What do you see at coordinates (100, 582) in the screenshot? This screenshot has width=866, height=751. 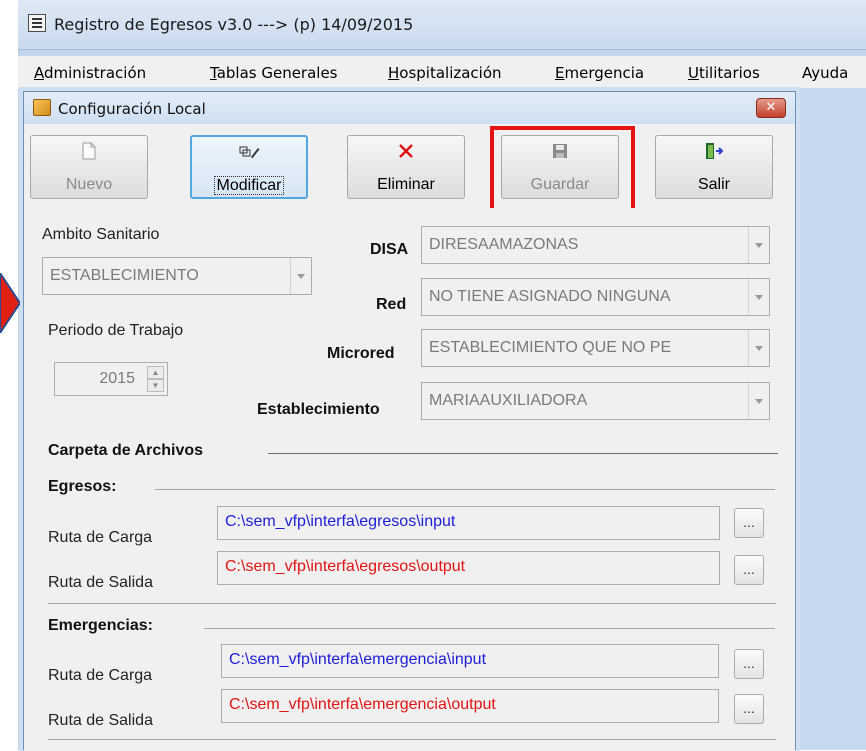 I see `egresos-salida-label: Ruta de Salida` at bounding box center [100, 582].